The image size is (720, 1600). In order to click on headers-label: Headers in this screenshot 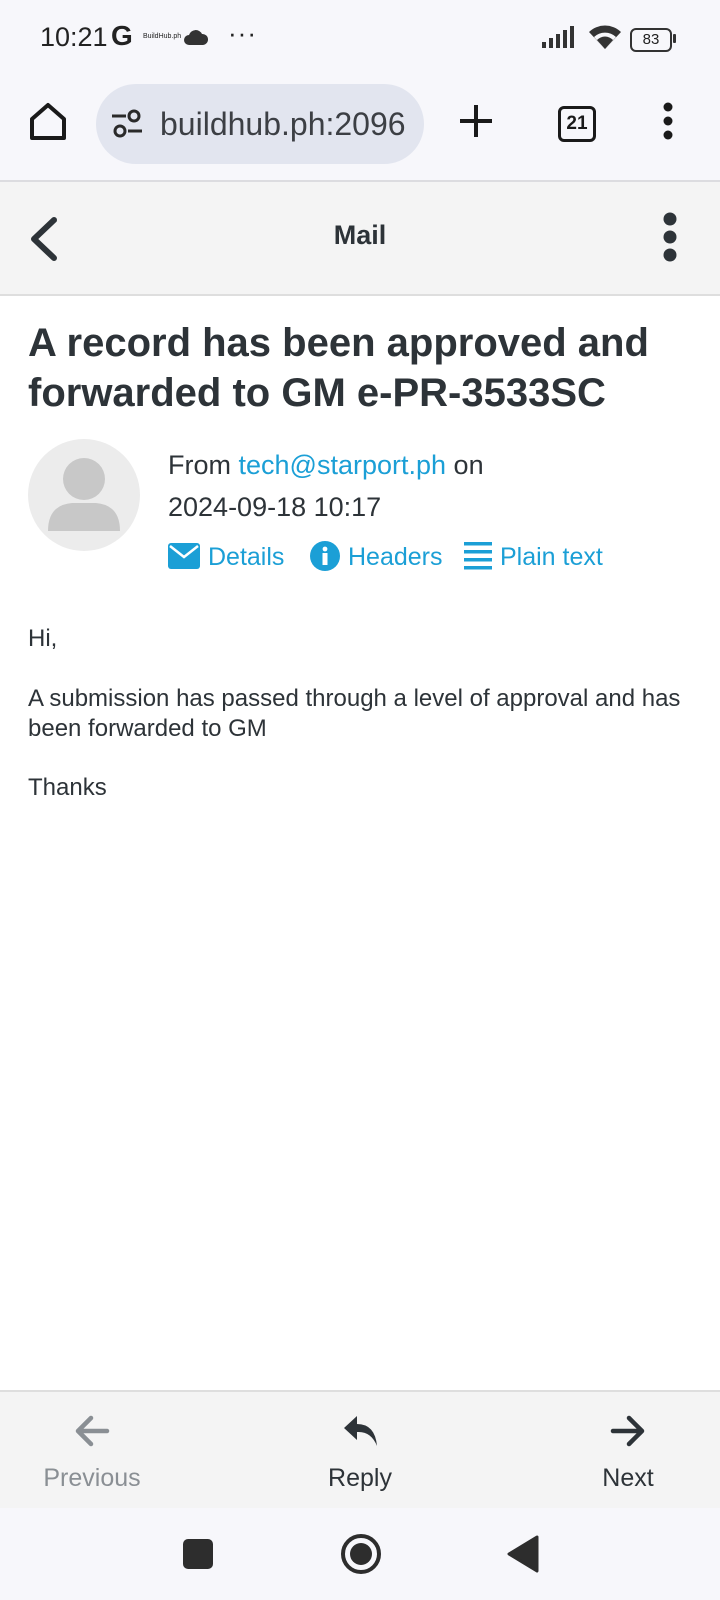, I will do `click(395, 557)`.